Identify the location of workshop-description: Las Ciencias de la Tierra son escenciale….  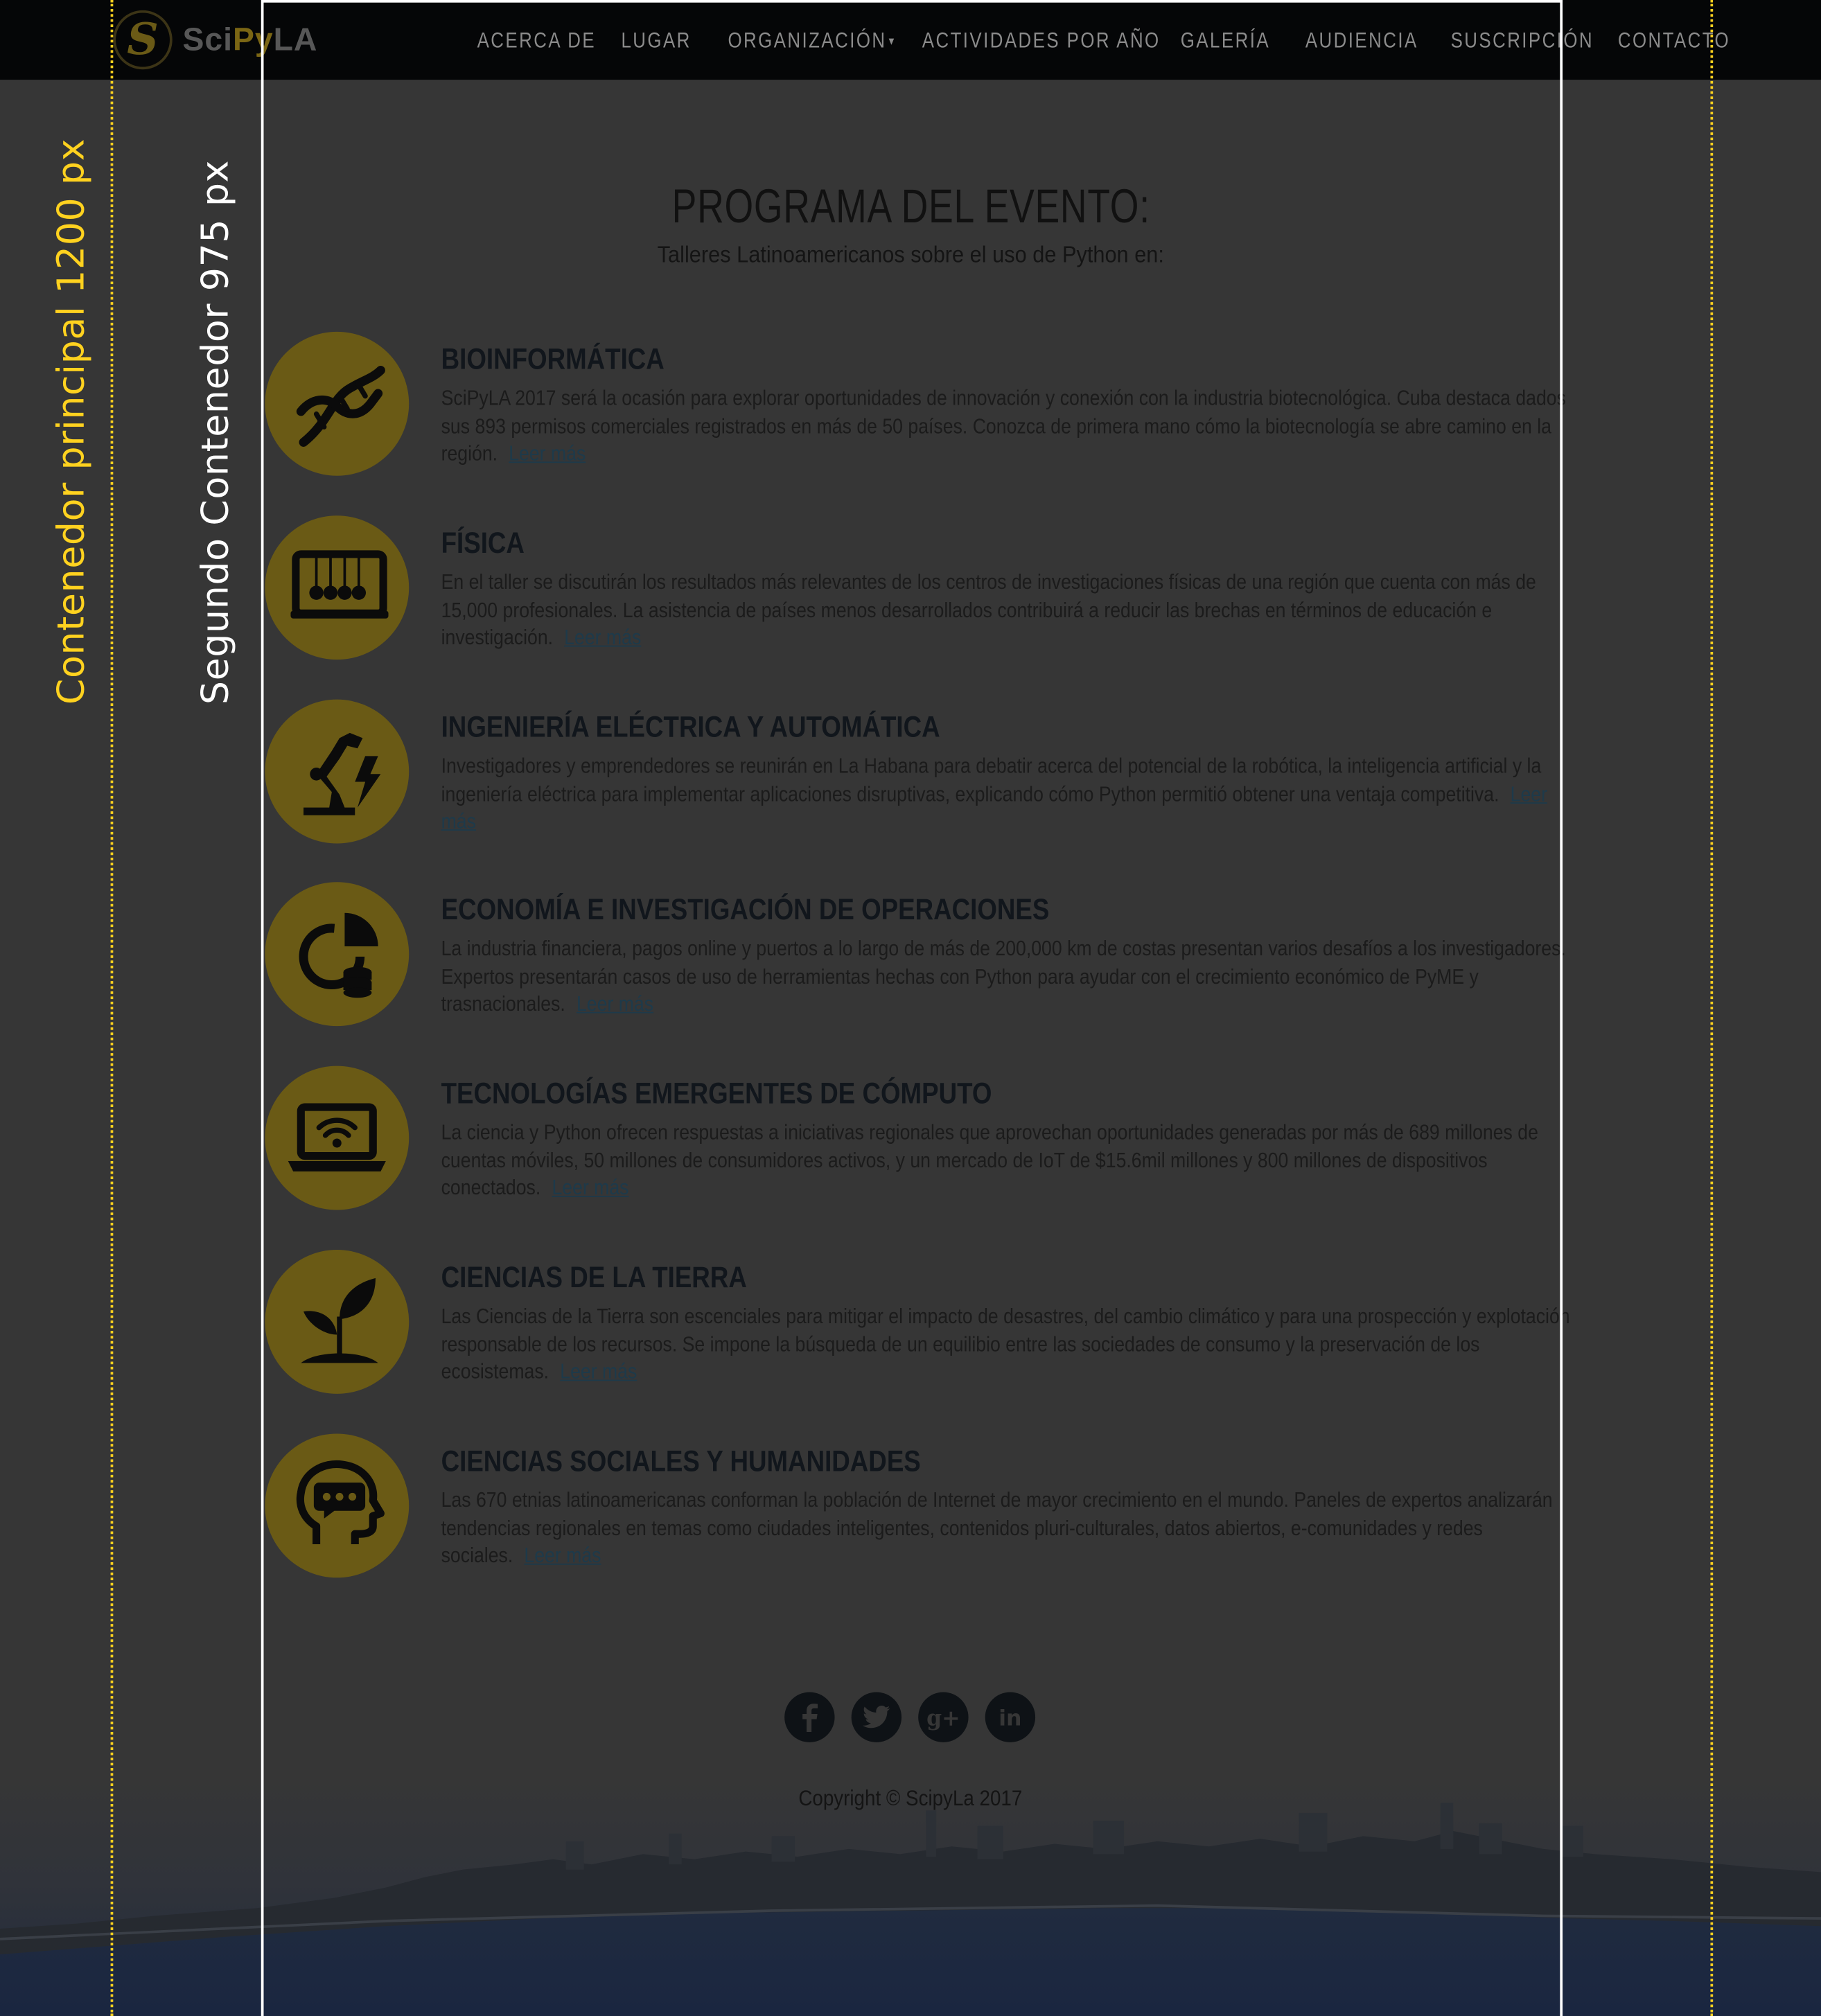
(1006, 1346).